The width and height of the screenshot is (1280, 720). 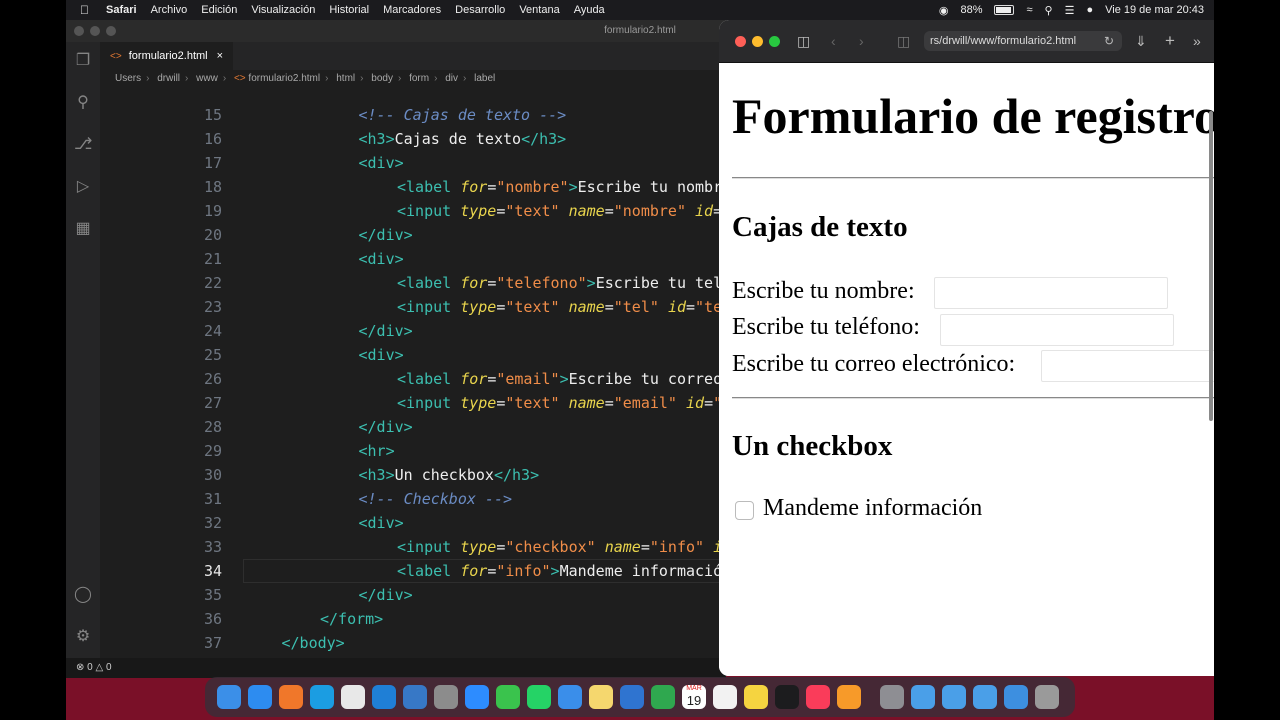 What do you see at coordinates (892, 697) in the screenshot?
I see `settings-icon` at bounding box center [892, 697].